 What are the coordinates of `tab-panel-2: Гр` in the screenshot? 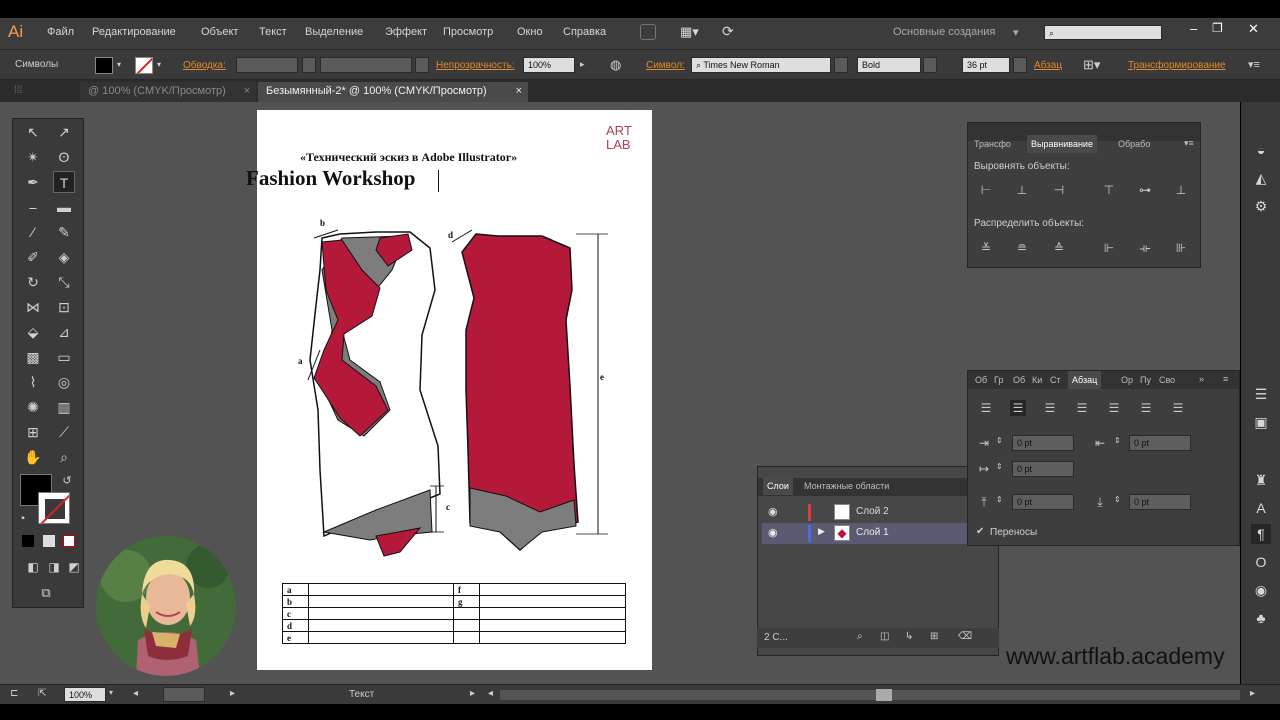 It's located at (998, 380).